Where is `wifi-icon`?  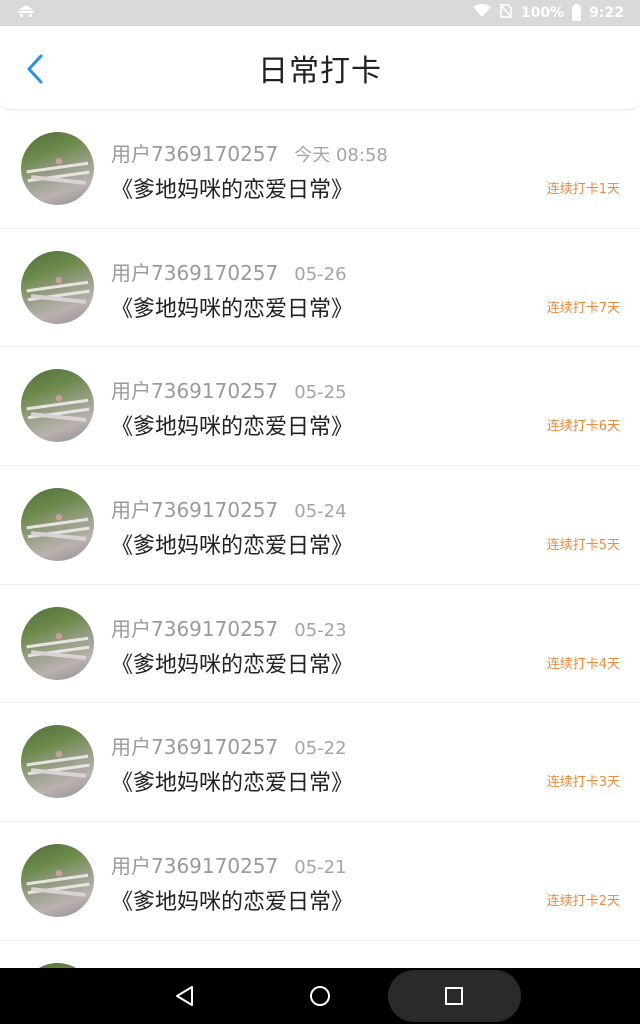
wifi-icon is located at coordinates (481, 13).